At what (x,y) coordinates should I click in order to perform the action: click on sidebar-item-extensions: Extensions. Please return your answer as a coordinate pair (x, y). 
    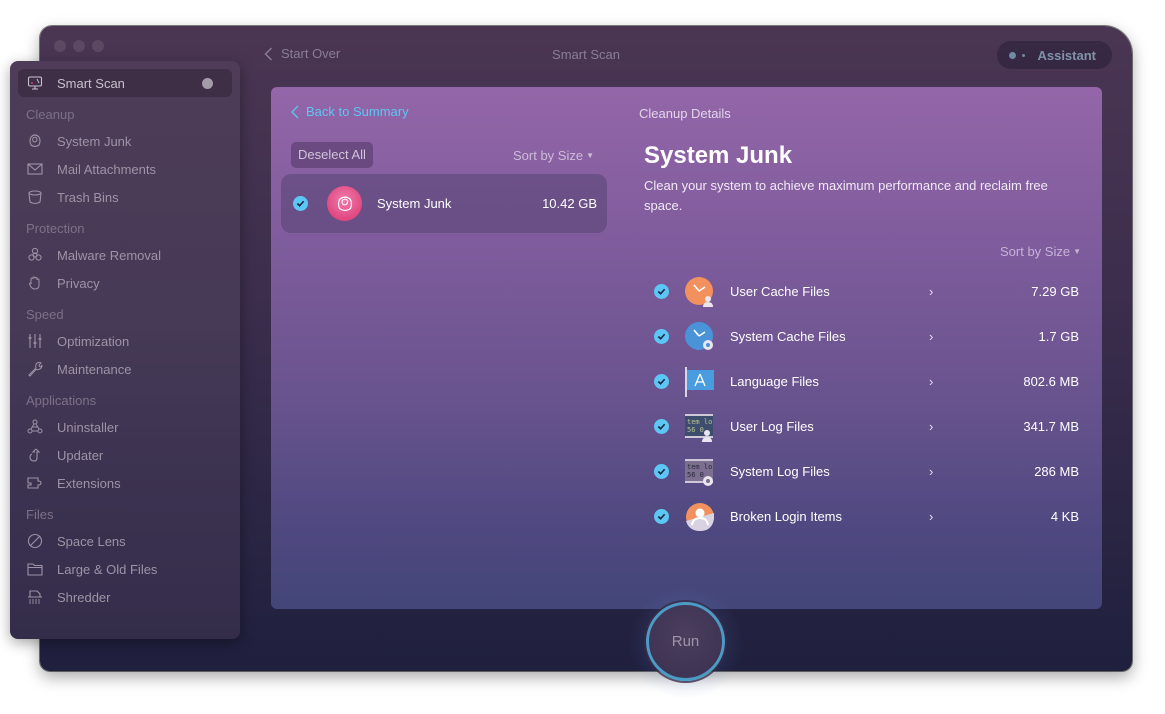
    Looking at the image, I should click on (125, 483).